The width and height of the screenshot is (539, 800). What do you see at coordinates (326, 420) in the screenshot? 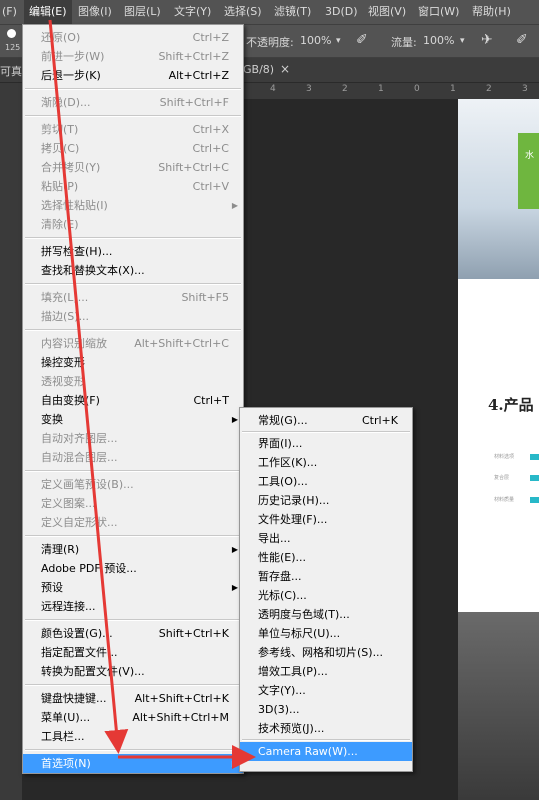
I see `preferences-menu-item: 常规(G)... Ctrl+K` at bounding box center [326, 420].